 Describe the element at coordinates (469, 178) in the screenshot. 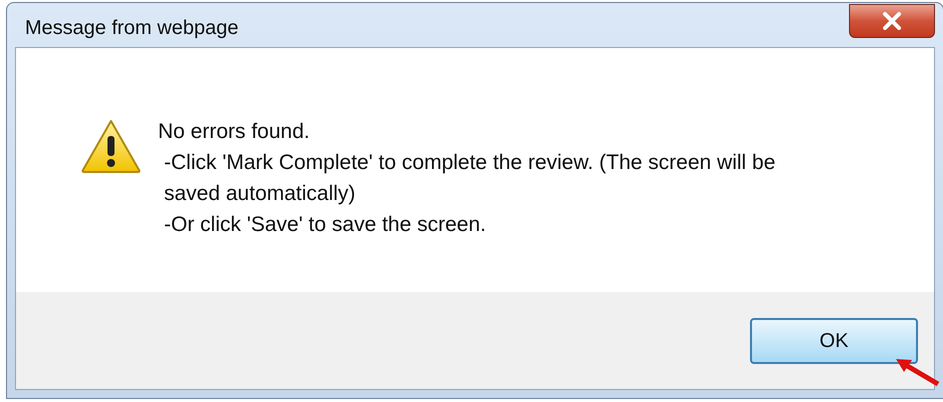

I see `message-text: -Click 'Mark Complete' to complete the review. (The screen will be saved automatically)` at that location.